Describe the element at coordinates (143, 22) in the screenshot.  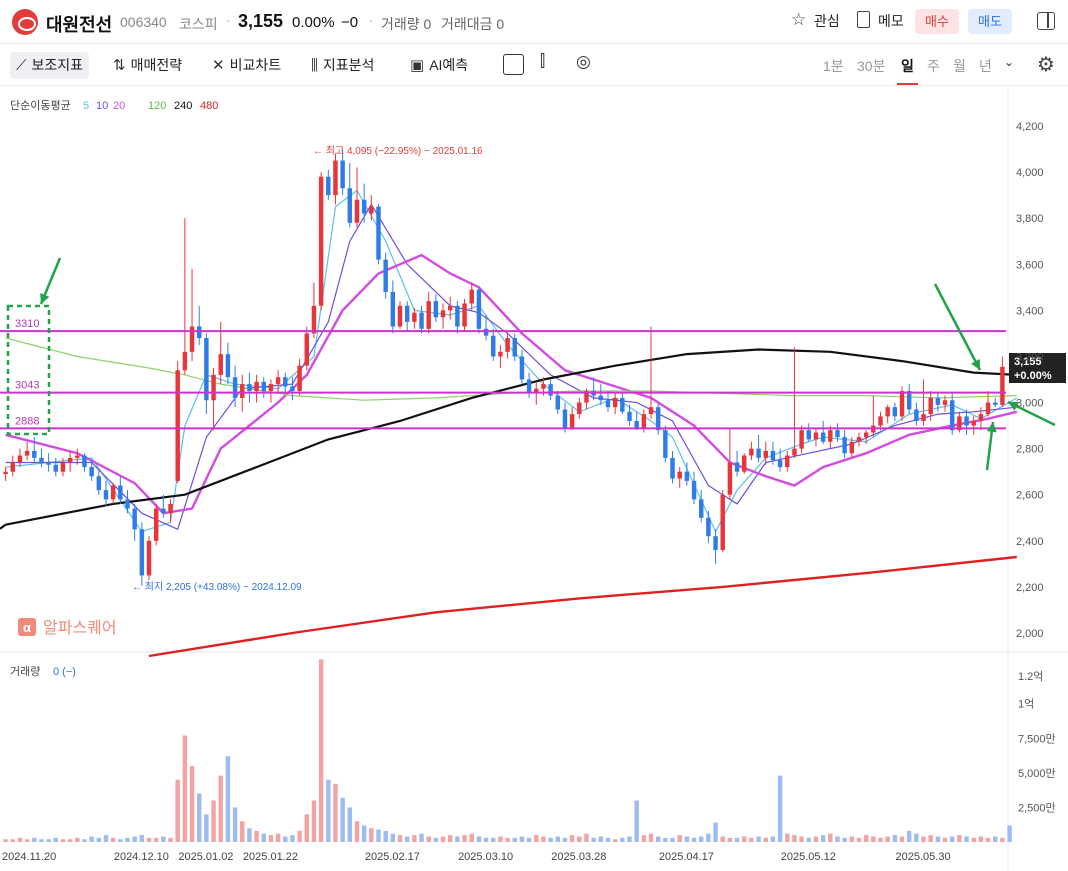
I see `stock-code: 006340` at that location.